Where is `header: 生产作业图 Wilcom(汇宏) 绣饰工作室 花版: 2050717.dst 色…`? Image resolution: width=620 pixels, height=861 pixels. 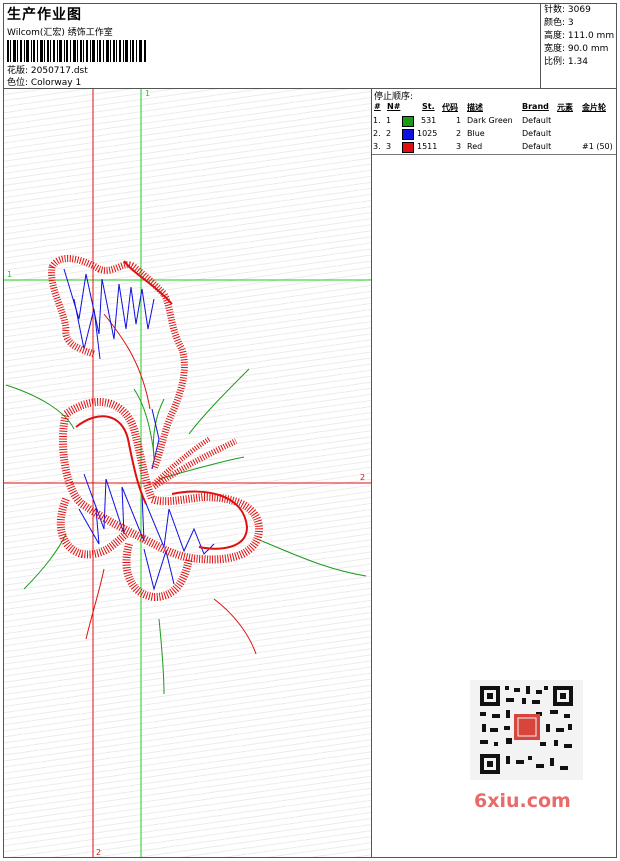
header: 生产作业图 Wilcom(汇宏) 绣饰工作室 花版: 2050717.dst 色… is located at coordinates (310, 46).